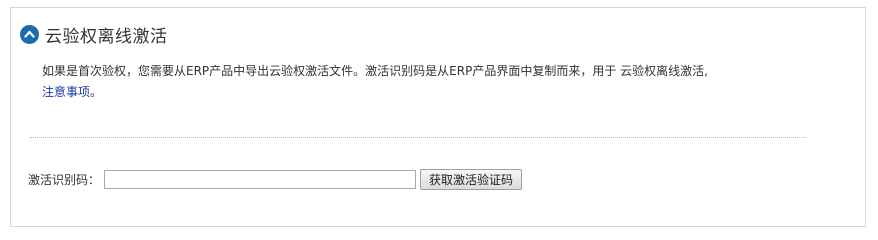  What do you see at coordinates (64, 179) in the screenshot?
I see `activation-code-label: 激活识别码：` at bounding box center [64, 179].